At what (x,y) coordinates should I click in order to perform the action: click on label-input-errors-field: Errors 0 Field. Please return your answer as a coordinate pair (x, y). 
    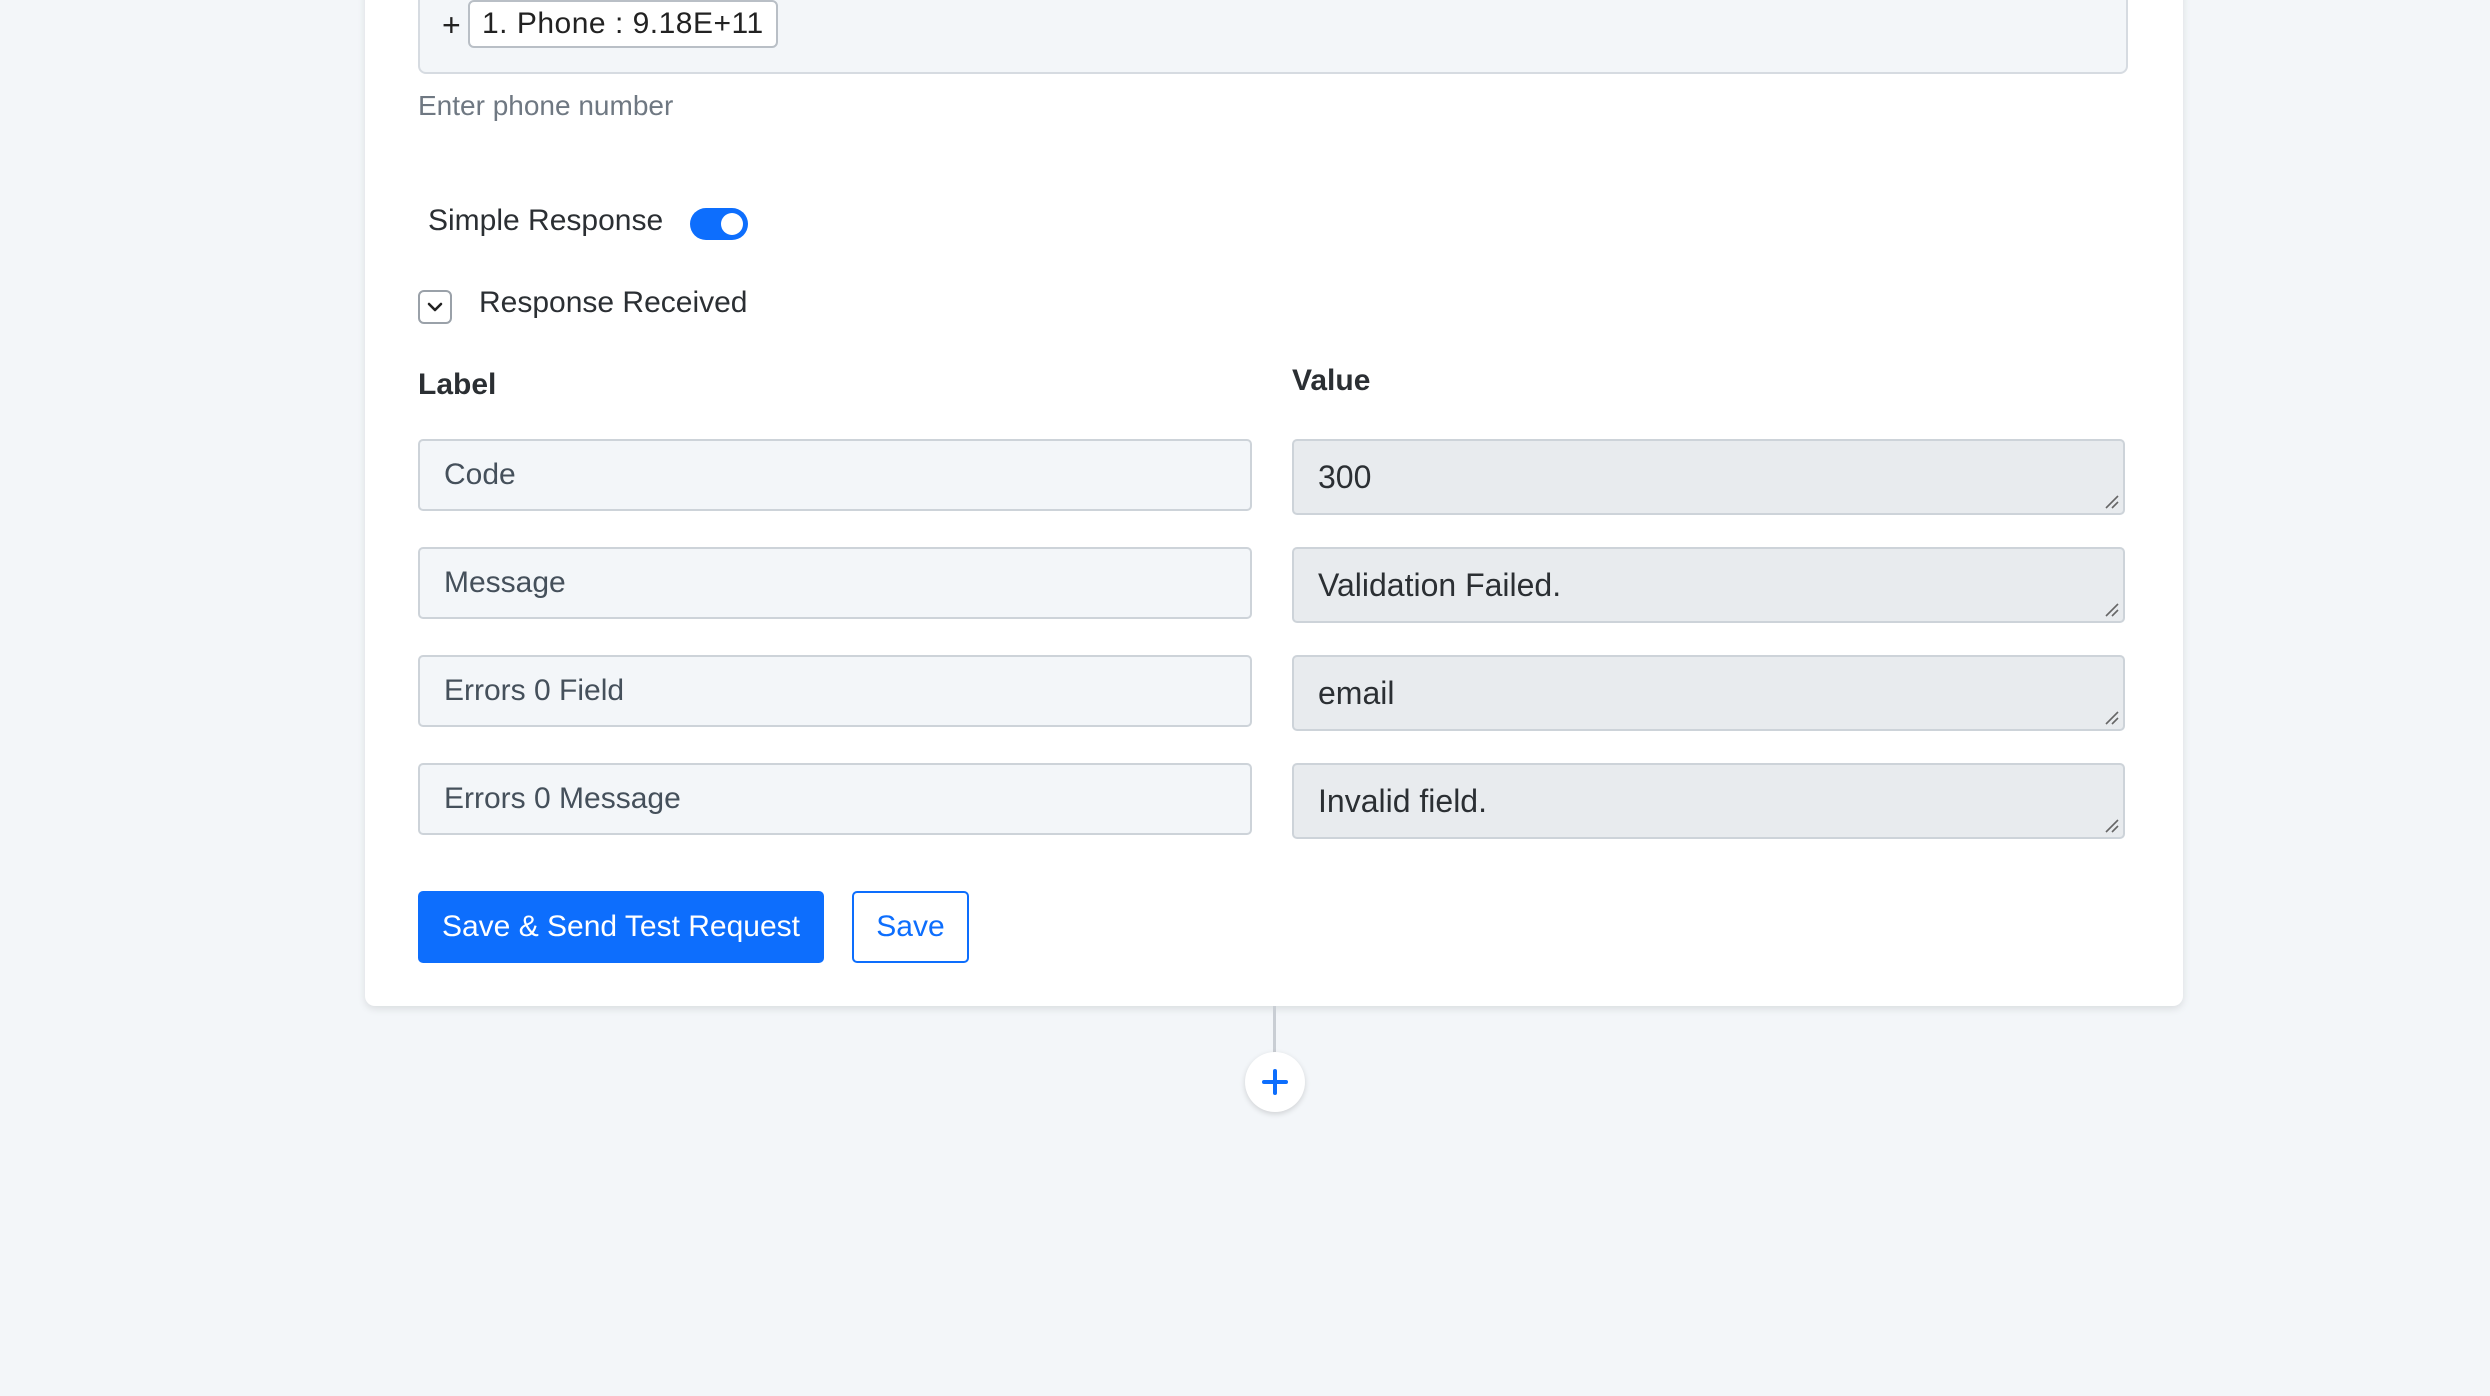
    Looking at the image, I should click on (835, 691).